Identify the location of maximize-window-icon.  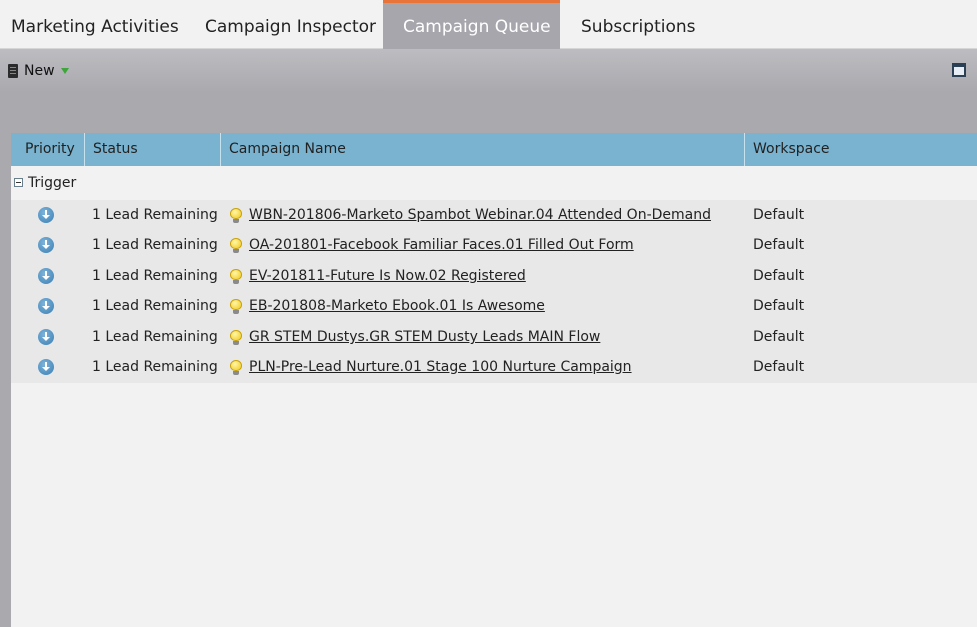
(959, 70).